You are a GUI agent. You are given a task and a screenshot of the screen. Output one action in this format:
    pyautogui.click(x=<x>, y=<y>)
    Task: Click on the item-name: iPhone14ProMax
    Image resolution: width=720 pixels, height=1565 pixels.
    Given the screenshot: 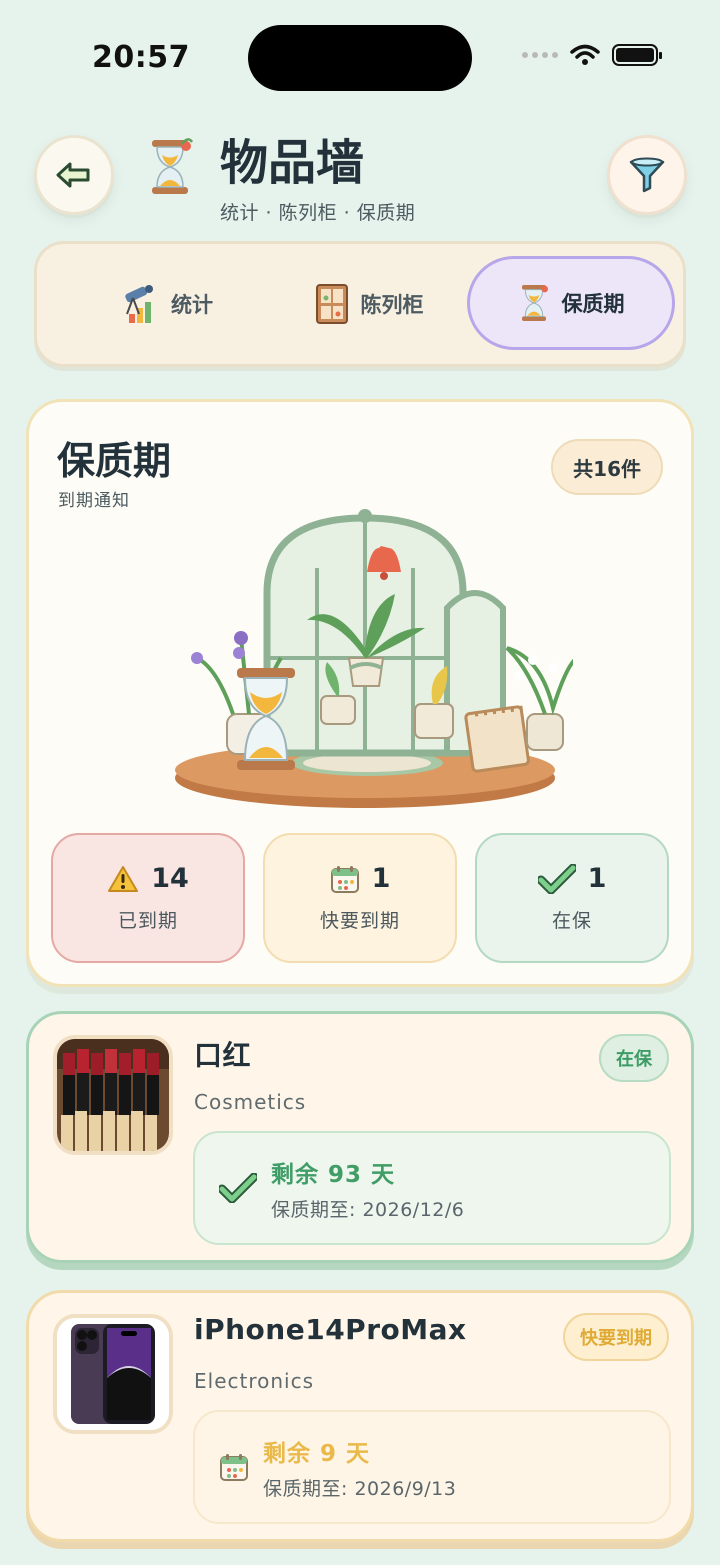 What is the action you would take?
    pyautogui.click(x=330, y=1329)
    